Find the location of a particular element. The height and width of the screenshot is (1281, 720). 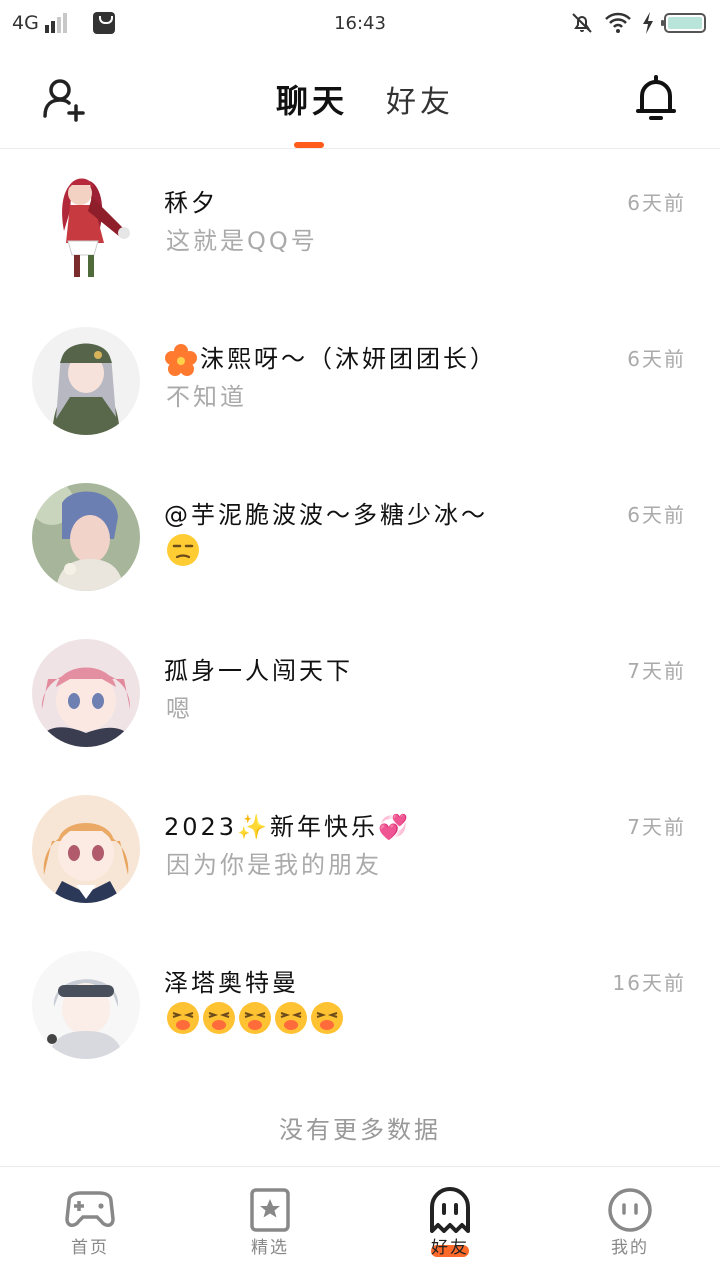

contact-name: 秝夕 is located at coordinates (191, 203).